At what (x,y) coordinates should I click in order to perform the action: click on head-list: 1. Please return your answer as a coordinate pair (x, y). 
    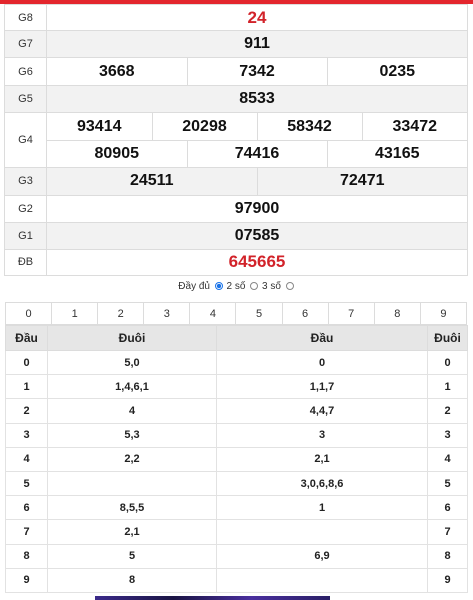
    Looking at the image, I should click on (322, 508).